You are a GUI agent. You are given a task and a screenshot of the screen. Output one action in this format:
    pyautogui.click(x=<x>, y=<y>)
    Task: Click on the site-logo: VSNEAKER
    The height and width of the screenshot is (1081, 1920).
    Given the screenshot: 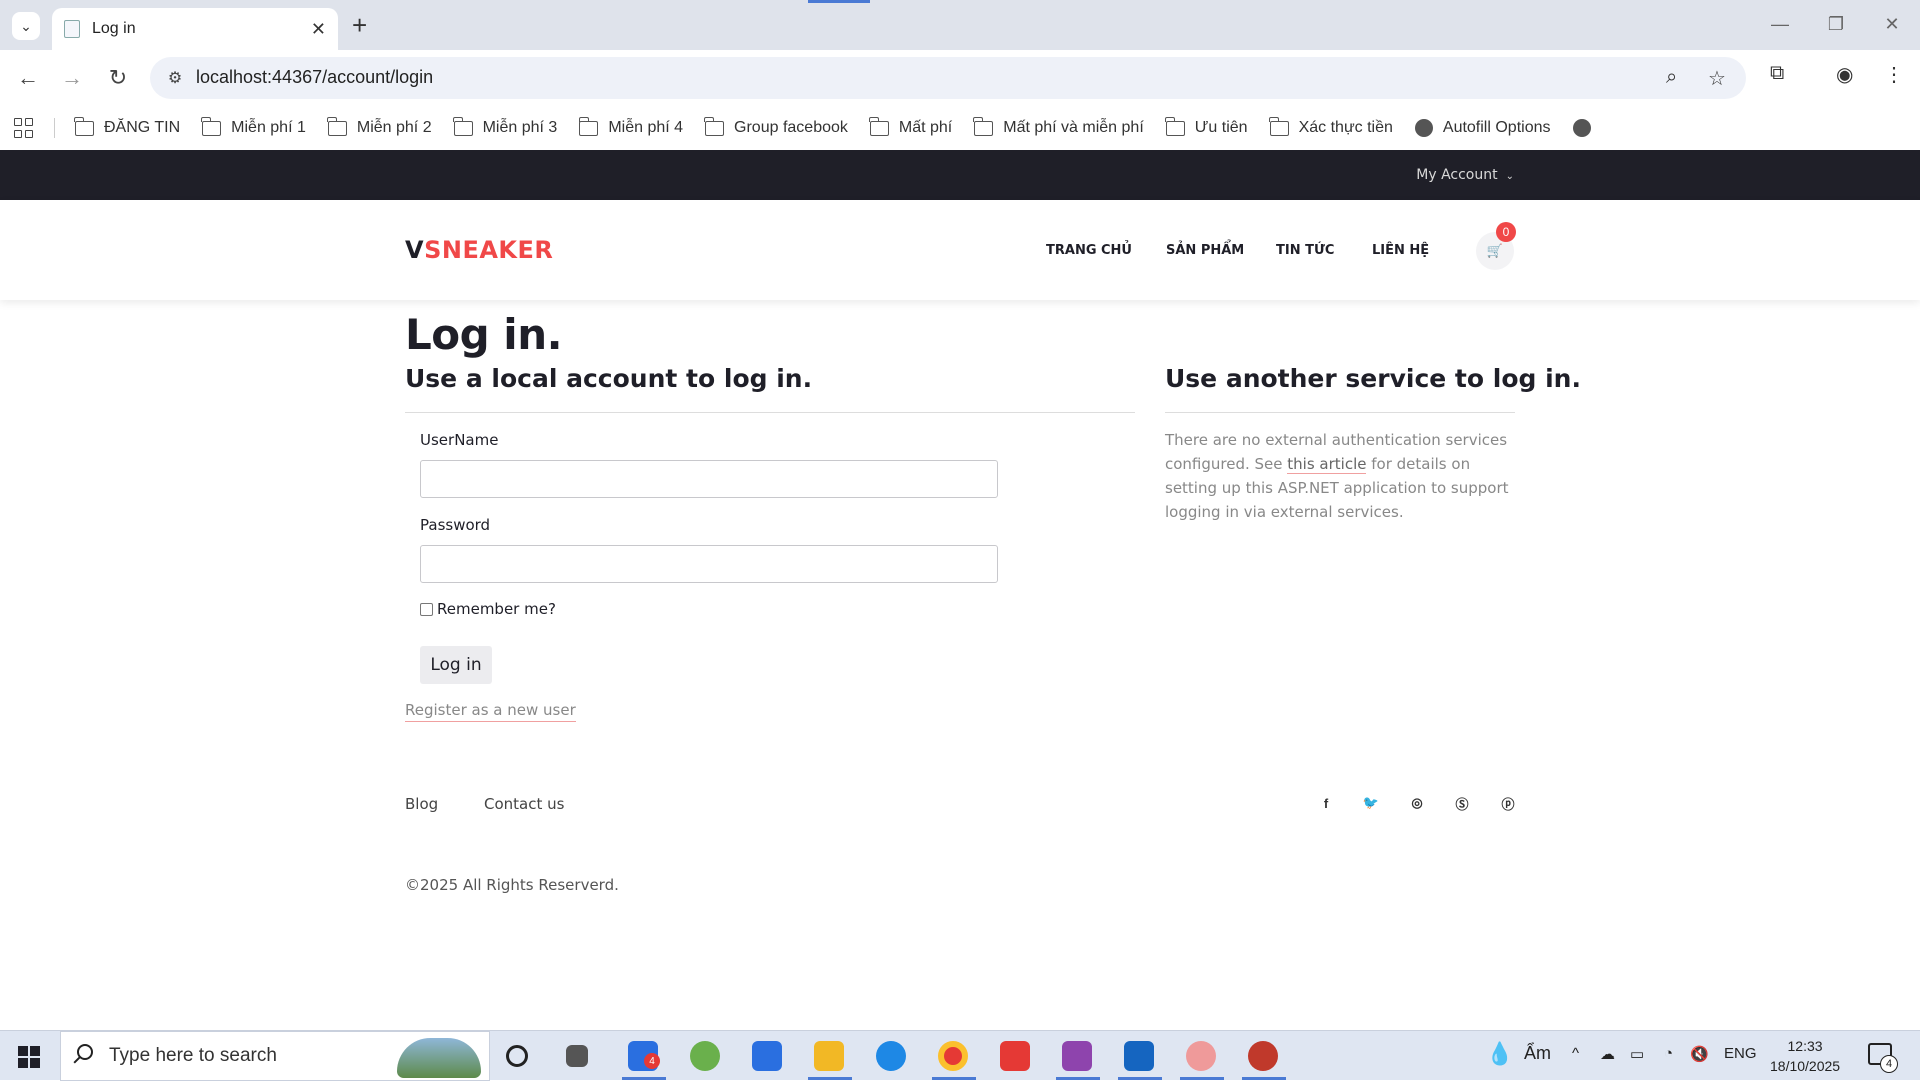 What is the action you would take?
    pyautogui.click(x=479, y=250)
    